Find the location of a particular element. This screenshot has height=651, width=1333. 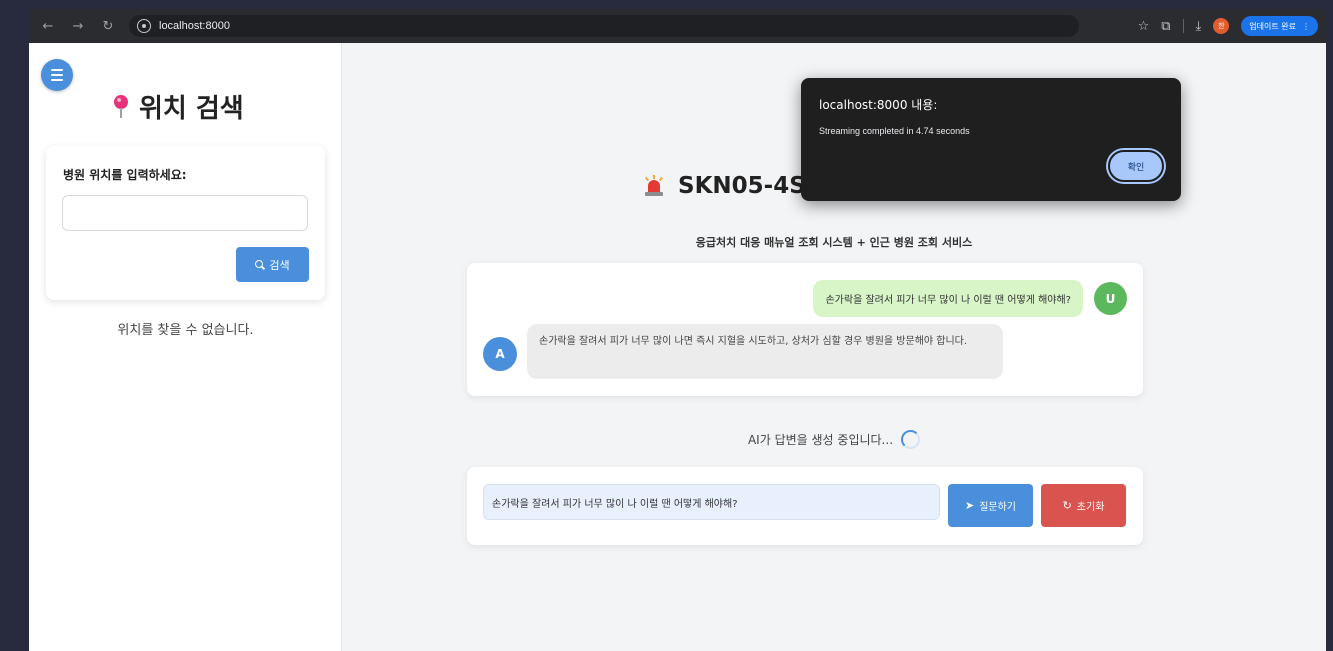

alert-ok-button: 확인 is located at coordinates (1136, 166).